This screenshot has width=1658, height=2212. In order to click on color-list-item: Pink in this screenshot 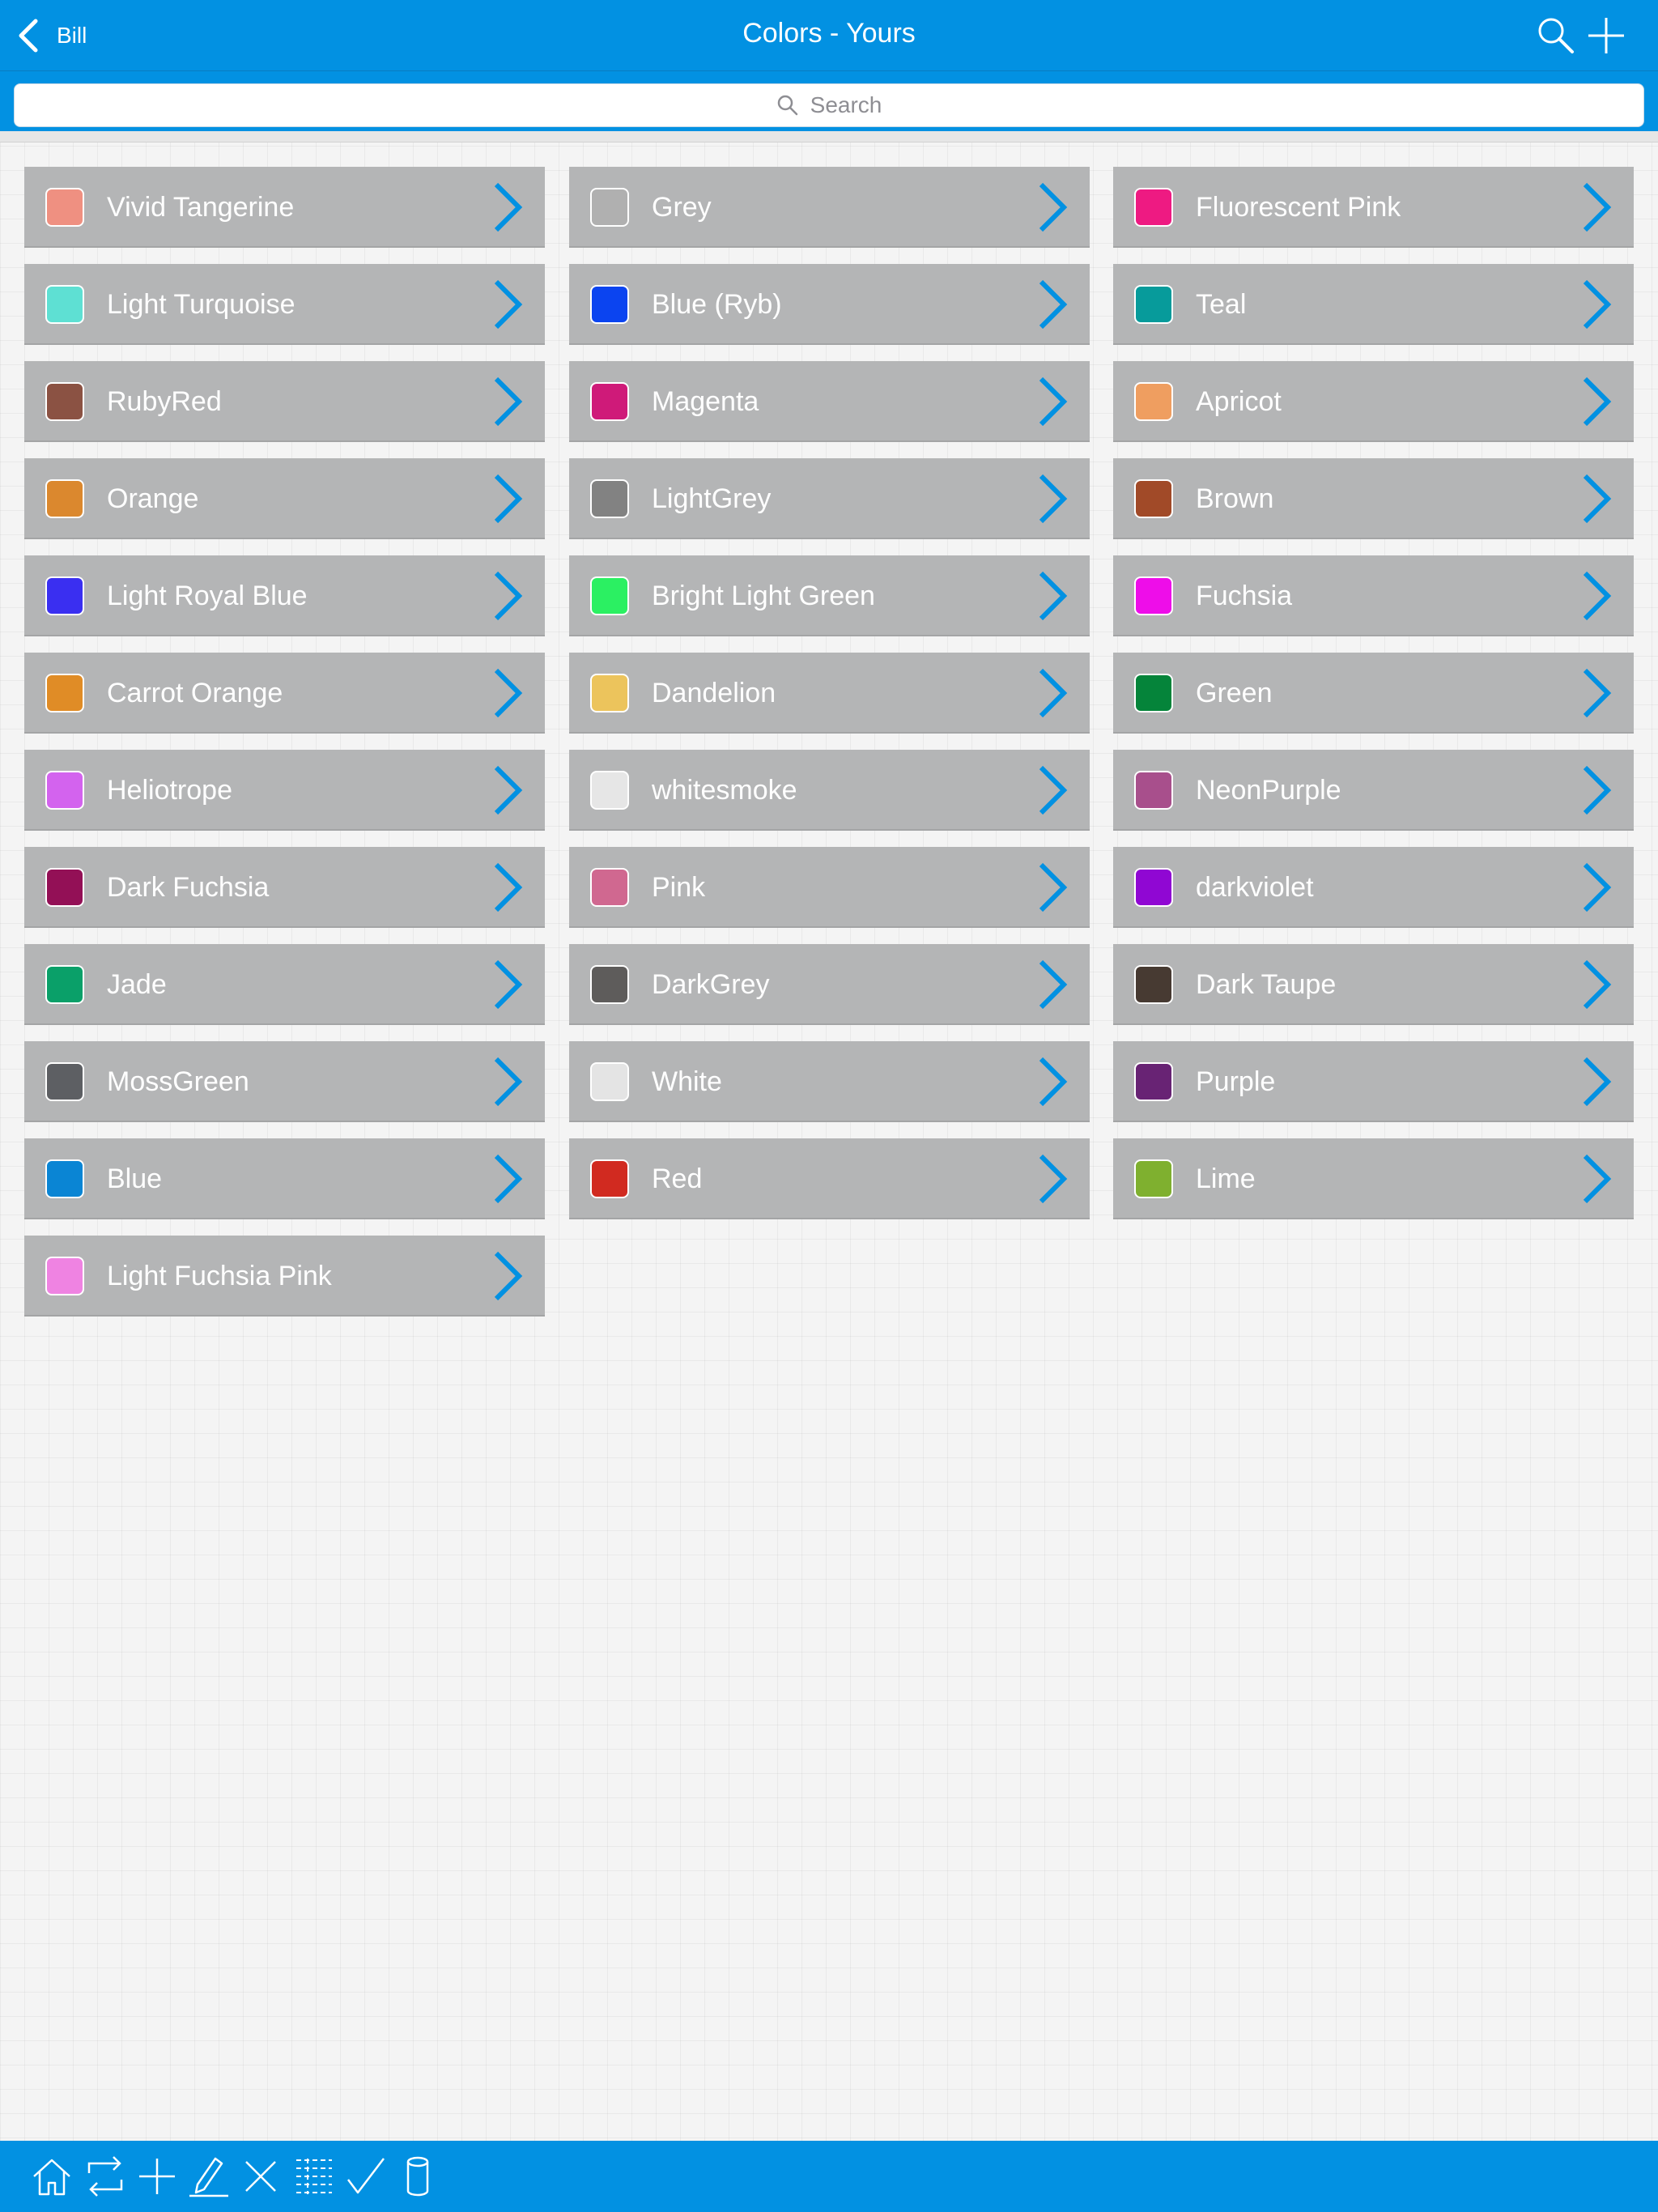, I will do `click(829, 887)`.